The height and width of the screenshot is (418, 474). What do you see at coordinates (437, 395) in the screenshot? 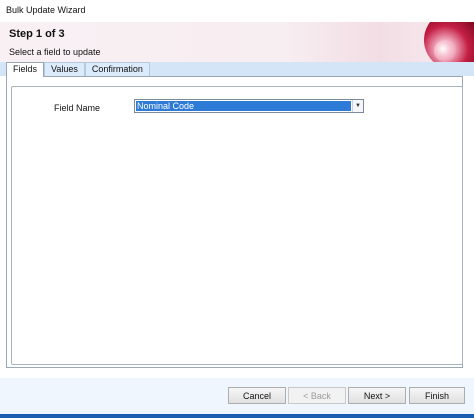
I see `finish-button: Finish` at bounding box center [437, 395].